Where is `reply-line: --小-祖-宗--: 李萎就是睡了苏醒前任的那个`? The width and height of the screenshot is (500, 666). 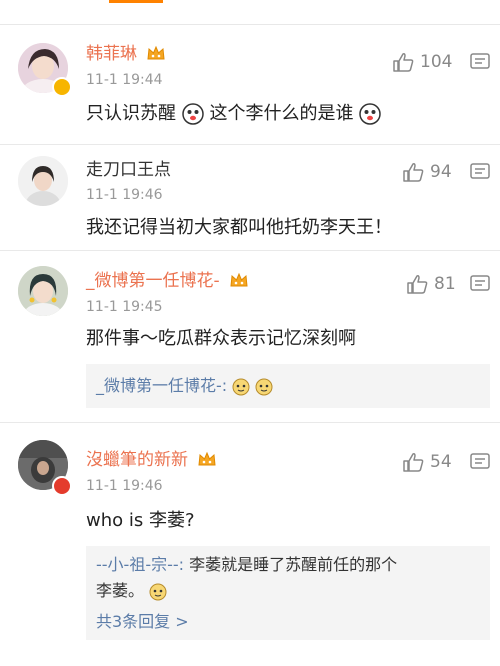 reply-line: --小-祖-宗--: 李萎就是睡了苏醒前任的那个 is located at coordinates (246, 565).